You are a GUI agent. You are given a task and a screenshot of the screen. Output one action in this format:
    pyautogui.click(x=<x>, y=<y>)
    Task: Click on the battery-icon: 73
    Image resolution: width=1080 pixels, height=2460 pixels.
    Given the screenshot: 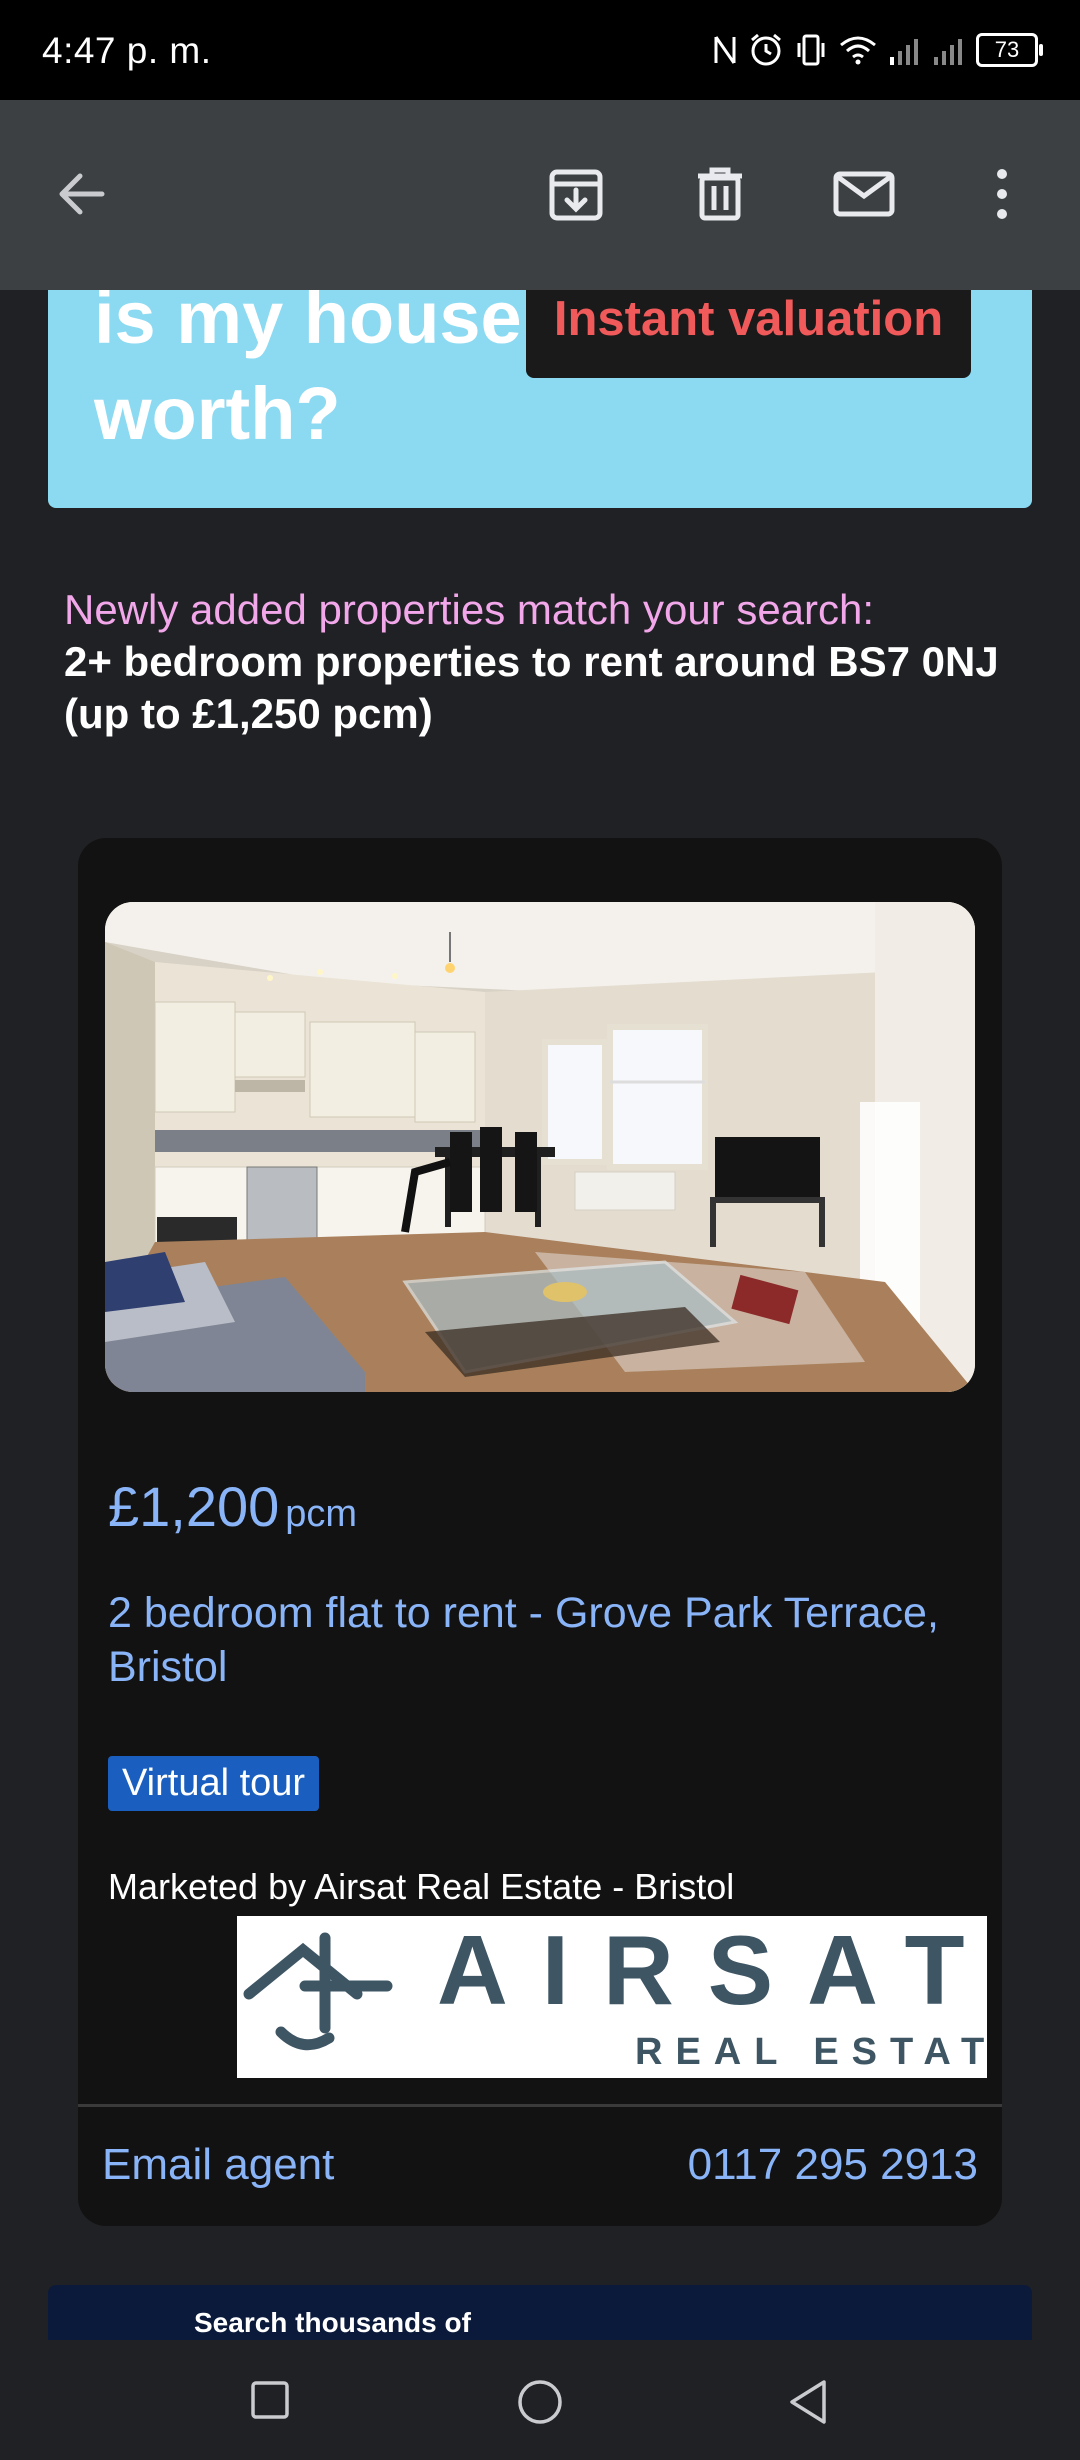 What is the action you would take?
    pyautogui.click(x=1009, y=50)
    